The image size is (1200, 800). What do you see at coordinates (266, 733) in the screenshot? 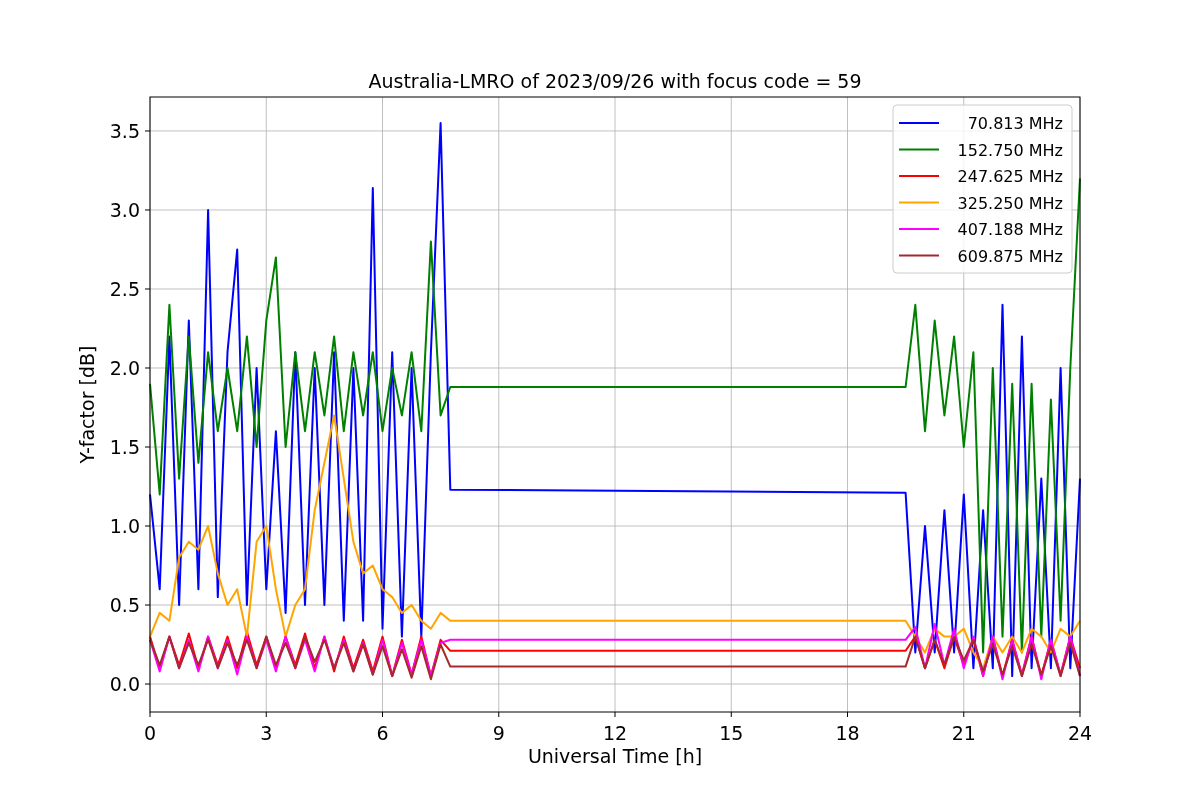
I see `tick-label: 3` at bounding box center [266, 733].